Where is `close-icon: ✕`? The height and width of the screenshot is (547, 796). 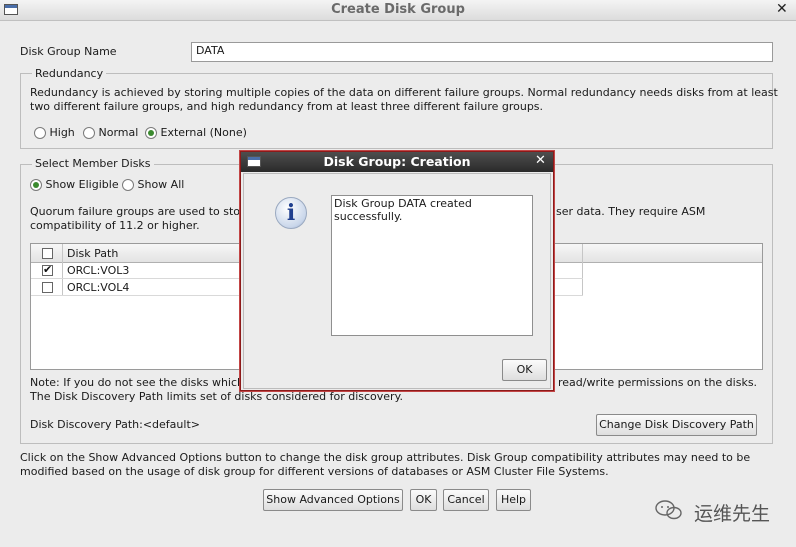
close-icon: ✕ is located at coordinates (782, 9).